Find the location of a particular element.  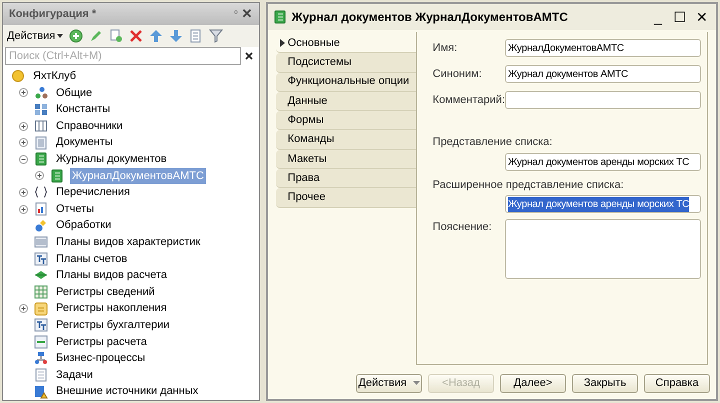

tree-item: Регистры сведений is located at coordinates (105, 292).